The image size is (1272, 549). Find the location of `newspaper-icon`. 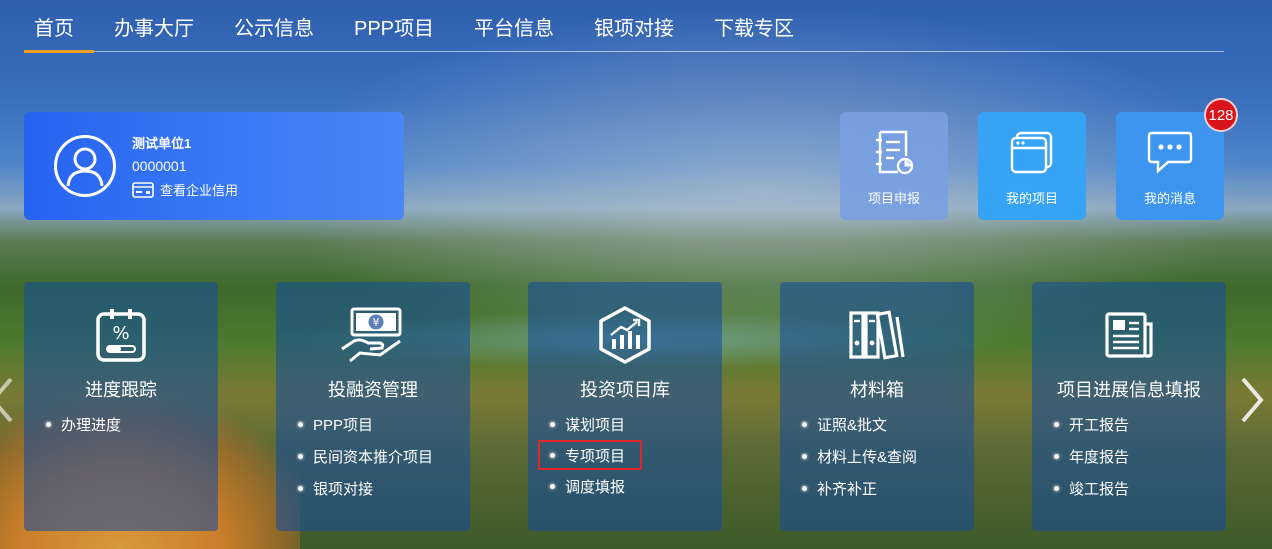

newspaper-icon is located at coordinates (1129, 335).